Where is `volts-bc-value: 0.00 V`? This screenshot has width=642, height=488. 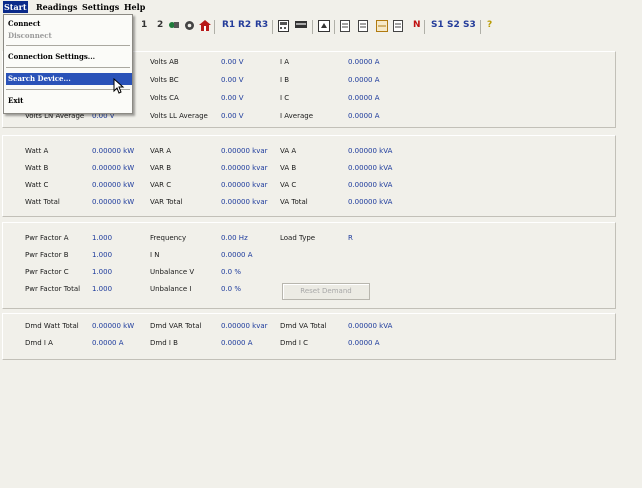 volts-bc-value: 0.00 V is located at coordinates (232, 80).